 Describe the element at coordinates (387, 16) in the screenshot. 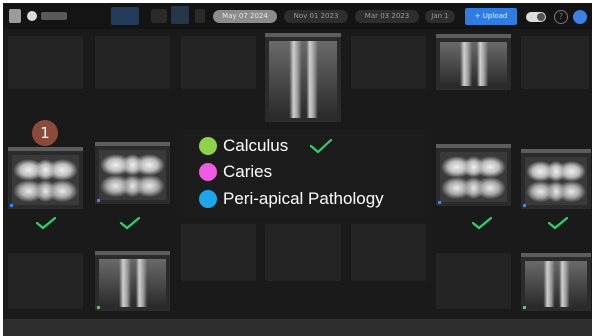

I see `date-tab-3: Mar 03 2023` at that location.